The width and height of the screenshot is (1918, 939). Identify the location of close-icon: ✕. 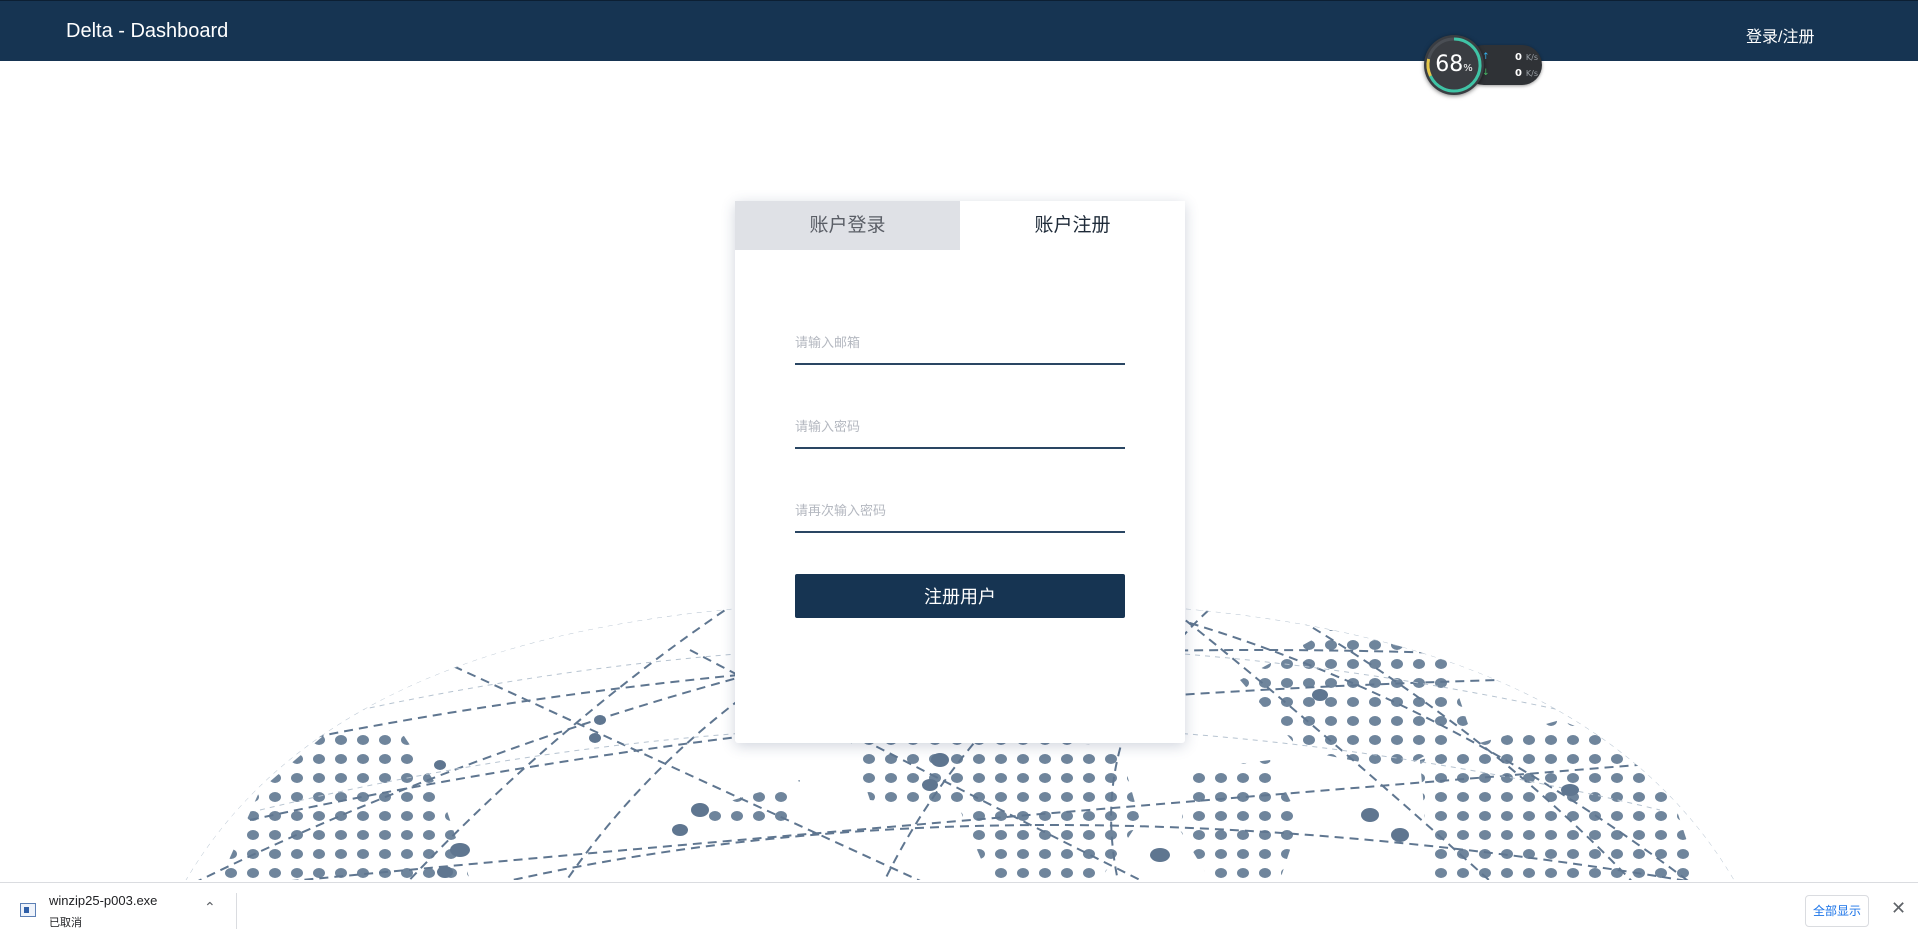
(1898, 908).